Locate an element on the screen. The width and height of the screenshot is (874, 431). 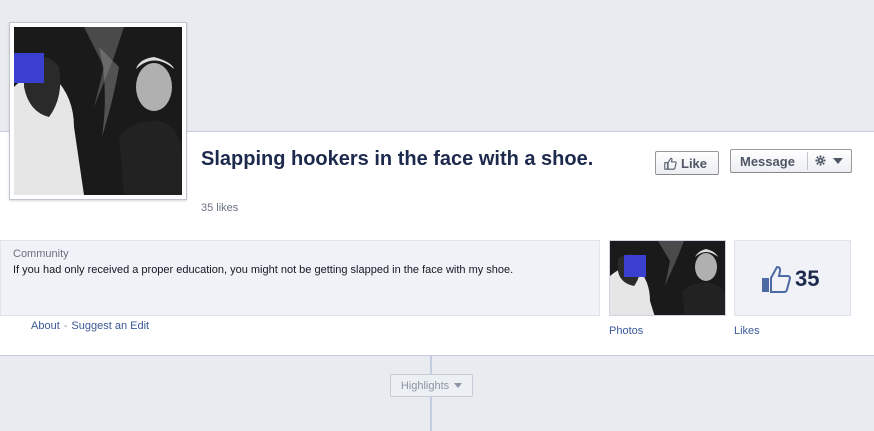
about-links: About - Suggest an Edit is located at coordinates (90, 326).